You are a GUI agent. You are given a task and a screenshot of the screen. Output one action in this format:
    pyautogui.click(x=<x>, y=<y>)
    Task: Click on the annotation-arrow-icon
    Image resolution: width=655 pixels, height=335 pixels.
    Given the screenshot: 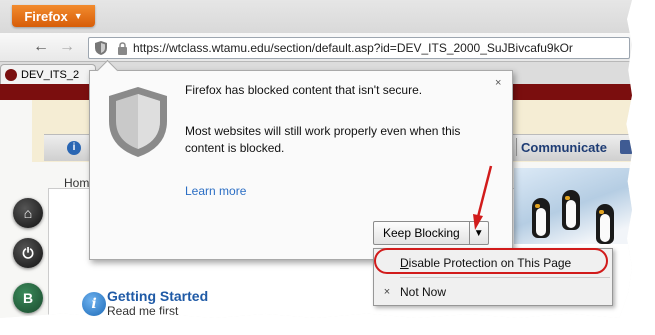 What is the action you would take?
    pyautogui.click(x=483, y=197)
    